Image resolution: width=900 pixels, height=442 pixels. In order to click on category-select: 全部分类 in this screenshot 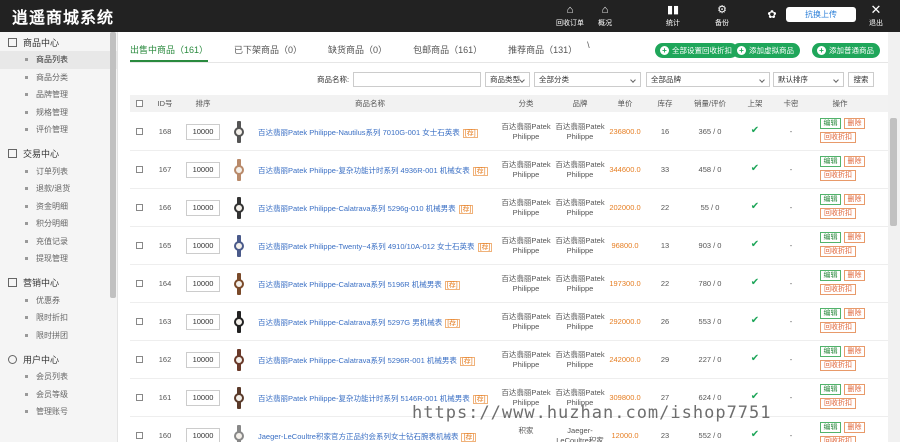, I will do `click(587, 79)`.